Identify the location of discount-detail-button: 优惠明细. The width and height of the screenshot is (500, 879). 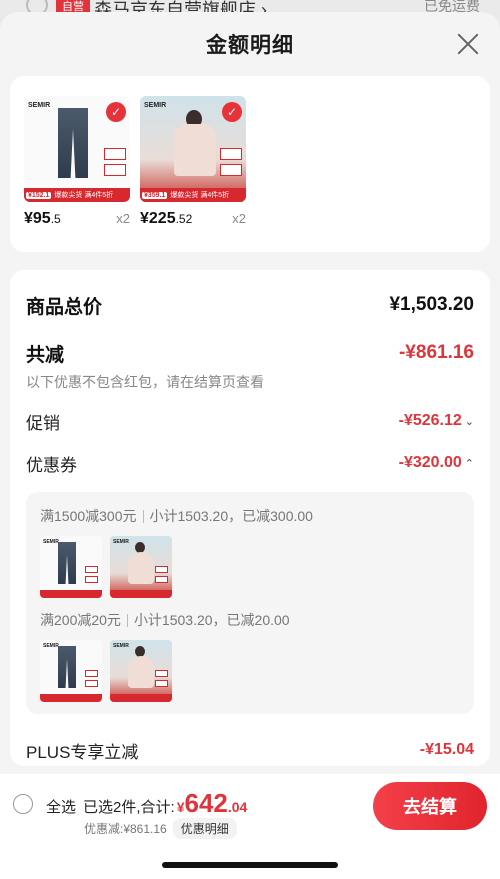
(204, 828).